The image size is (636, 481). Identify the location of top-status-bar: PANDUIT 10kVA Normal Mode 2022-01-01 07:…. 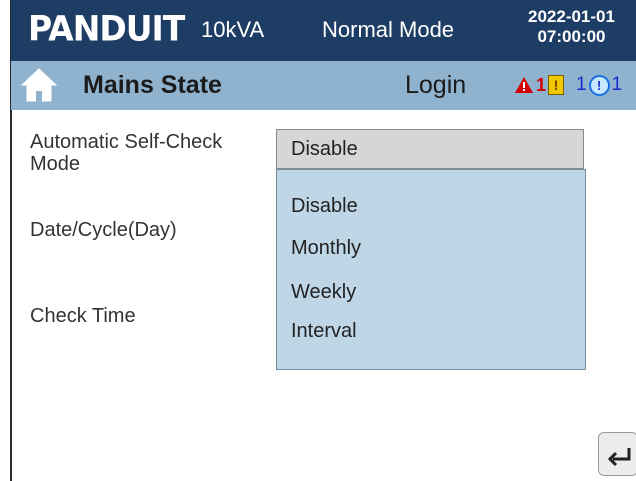
(323, 31).